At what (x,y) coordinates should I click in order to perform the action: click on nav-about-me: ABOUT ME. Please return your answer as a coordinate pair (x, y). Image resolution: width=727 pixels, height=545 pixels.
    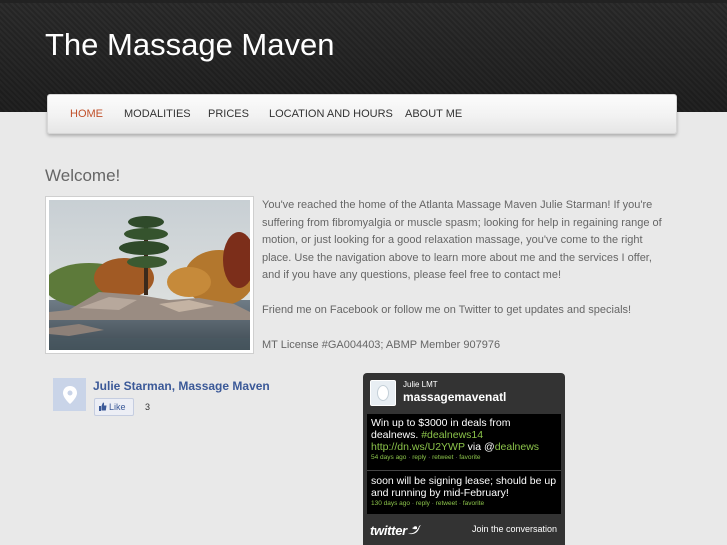
    Looking at the image, I should click on (433, 114).